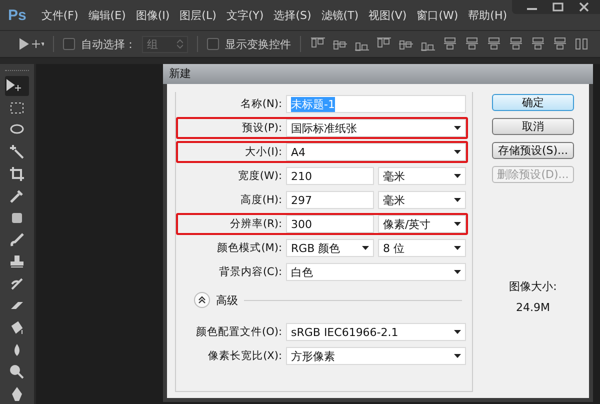 The height and width of the screenshot is (404, 600). I want to click on auto-select-label: 自动选择：, so click(108, 44).